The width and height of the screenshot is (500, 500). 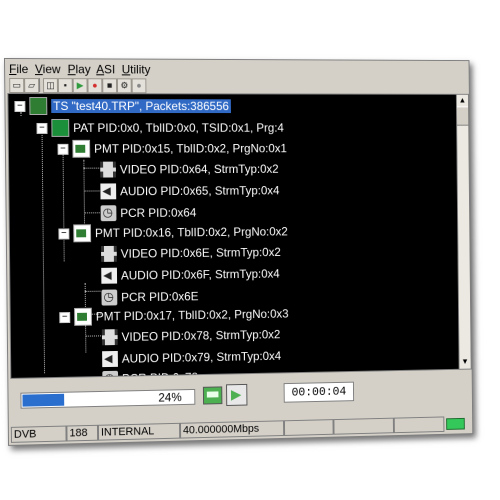 What do you see at coordinates (141, 106) in the screenshot?
I see `tree-node-label: TS "test40.TRP", Packets:386556` at bounding box center [141, 106].